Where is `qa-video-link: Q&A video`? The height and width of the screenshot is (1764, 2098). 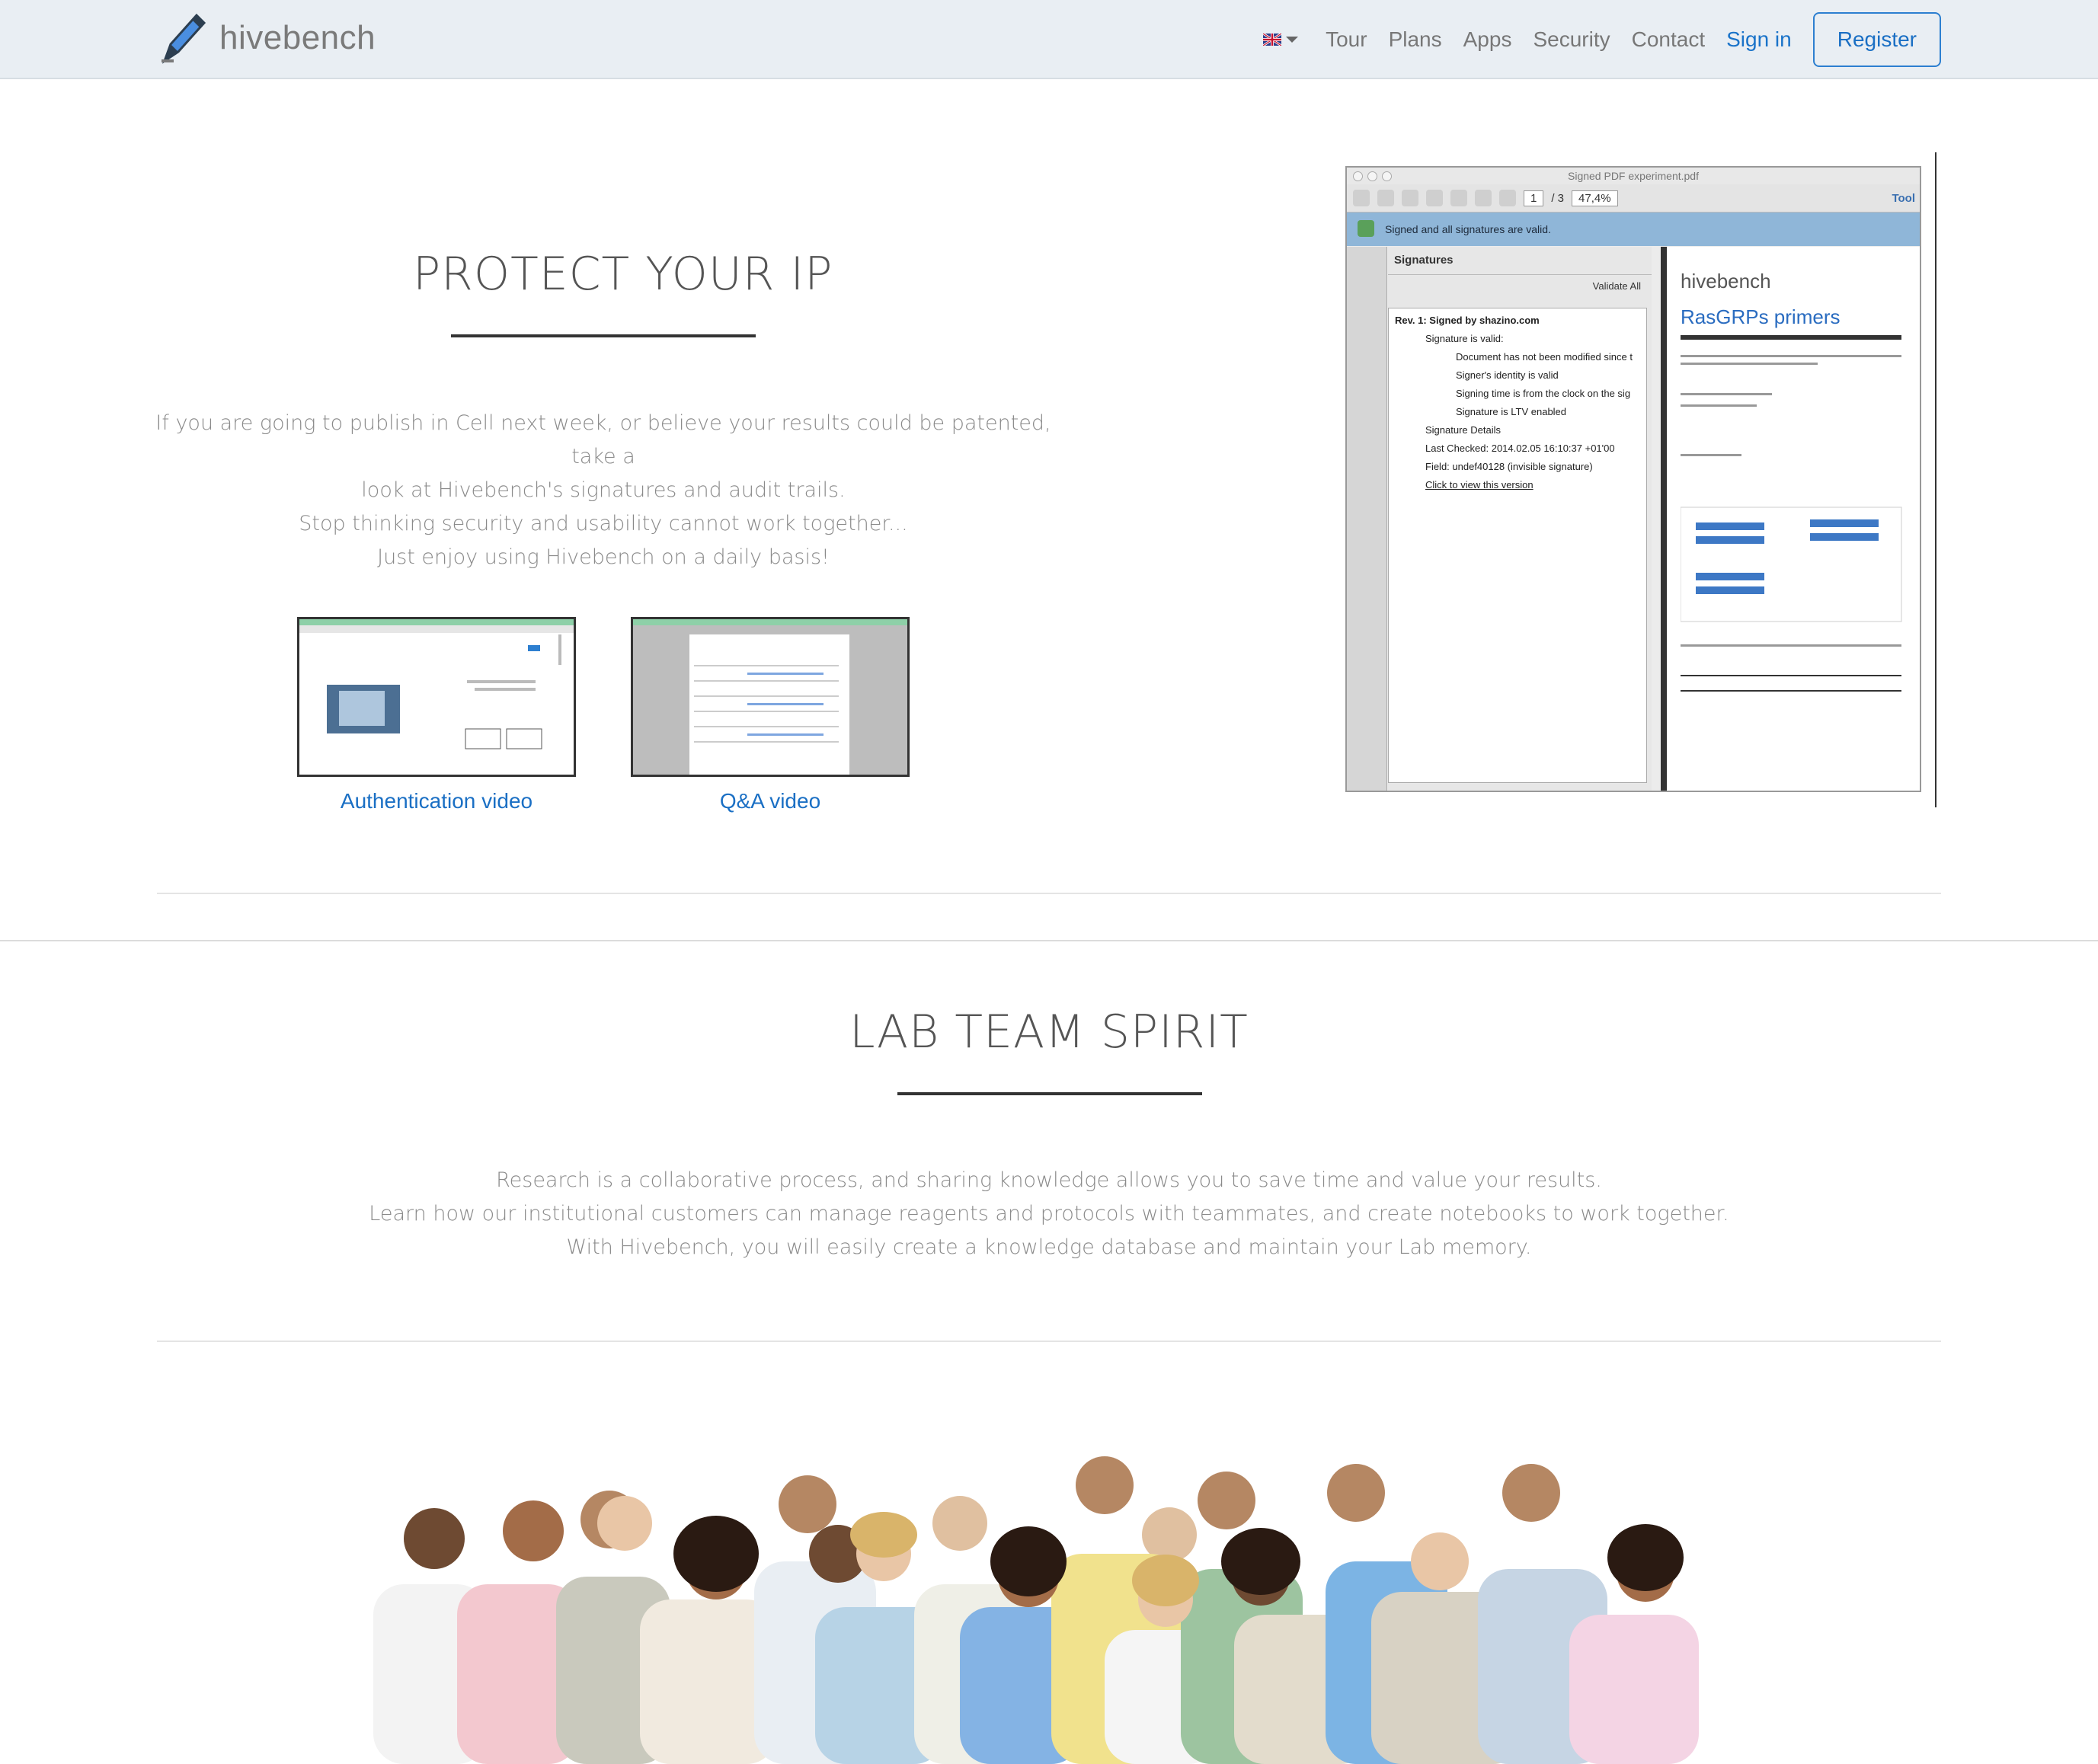 qa-video-link: Q&A video is located at coordinates (770, 801).